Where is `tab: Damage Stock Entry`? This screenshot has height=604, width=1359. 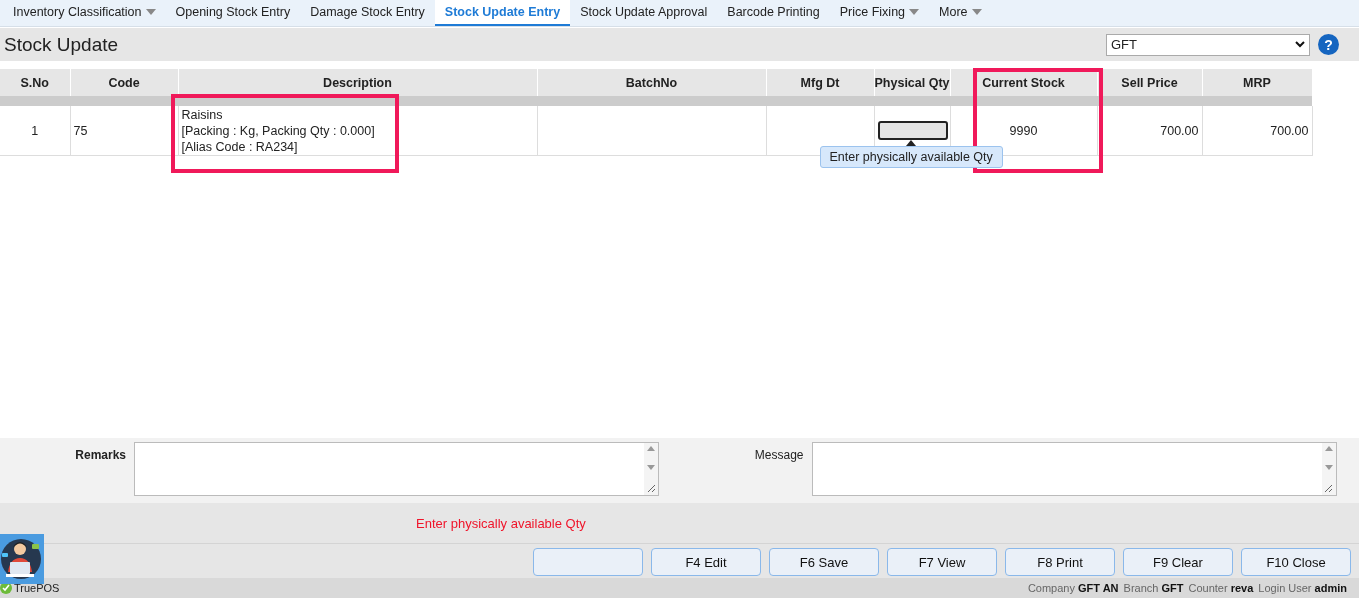
tab: Damage Stock Entry is located at coordinates (367, 13).